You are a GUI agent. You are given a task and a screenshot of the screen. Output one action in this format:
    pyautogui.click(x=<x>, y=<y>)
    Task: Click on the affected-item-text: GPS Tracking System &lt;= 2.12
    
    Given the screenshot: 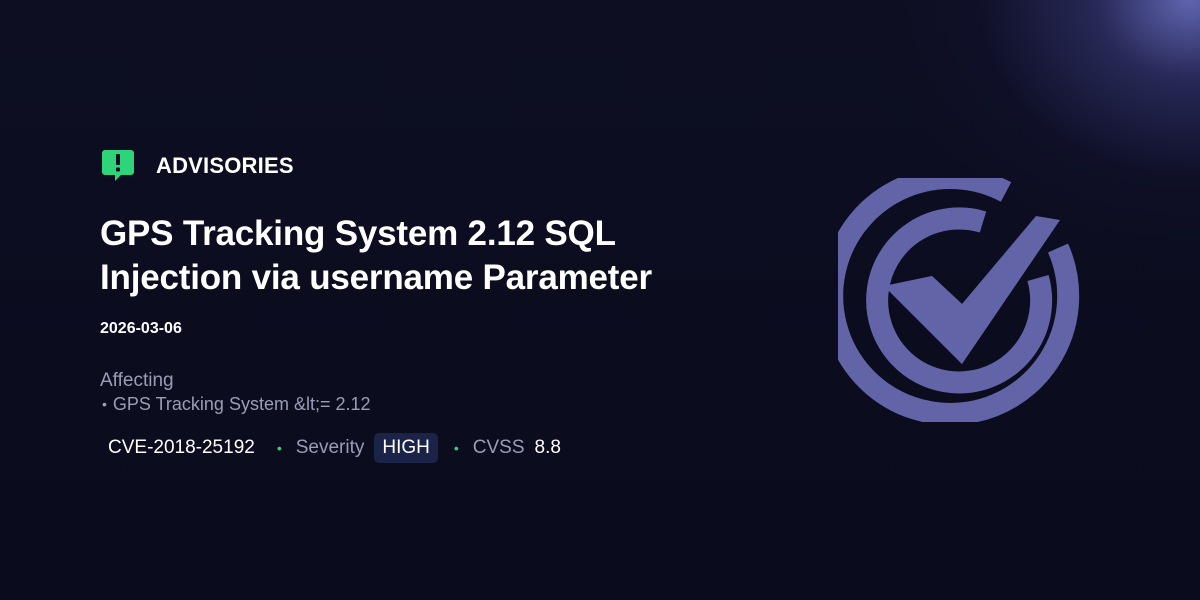 What is the action you would take?
    pyautogui.click(x=241, y=404)
    